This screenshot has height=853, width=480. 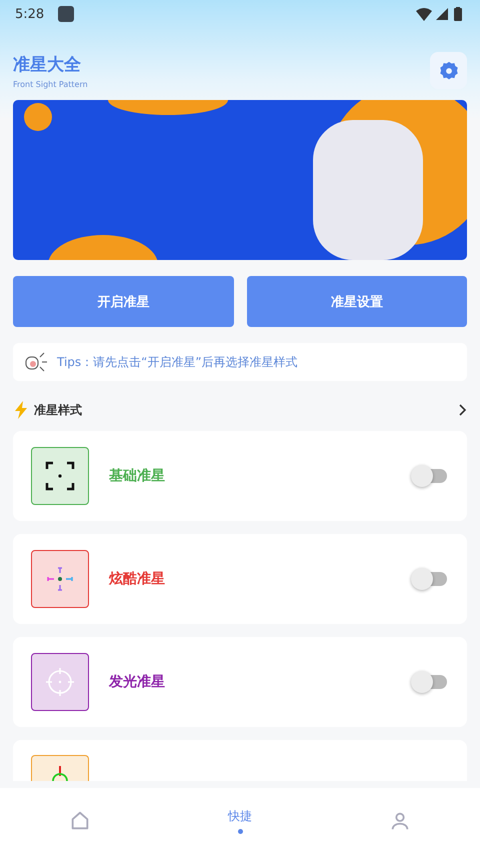 I want to click on megaphone-icon, so click(x=36, y=362).